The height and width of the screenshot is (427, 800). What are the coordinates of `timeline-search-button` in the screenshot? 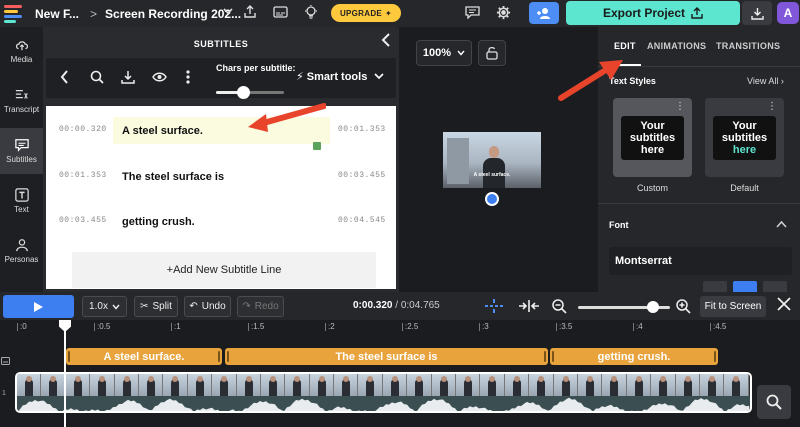 It's located at (774, 402).